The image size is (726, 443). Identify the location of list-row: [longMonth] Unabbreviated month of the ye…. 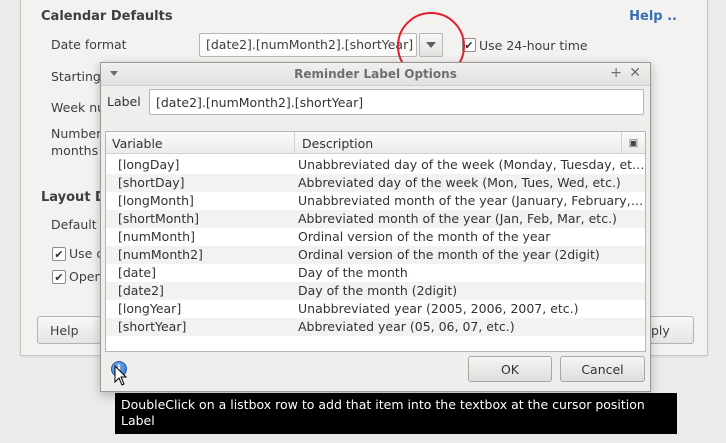
(375, 201).